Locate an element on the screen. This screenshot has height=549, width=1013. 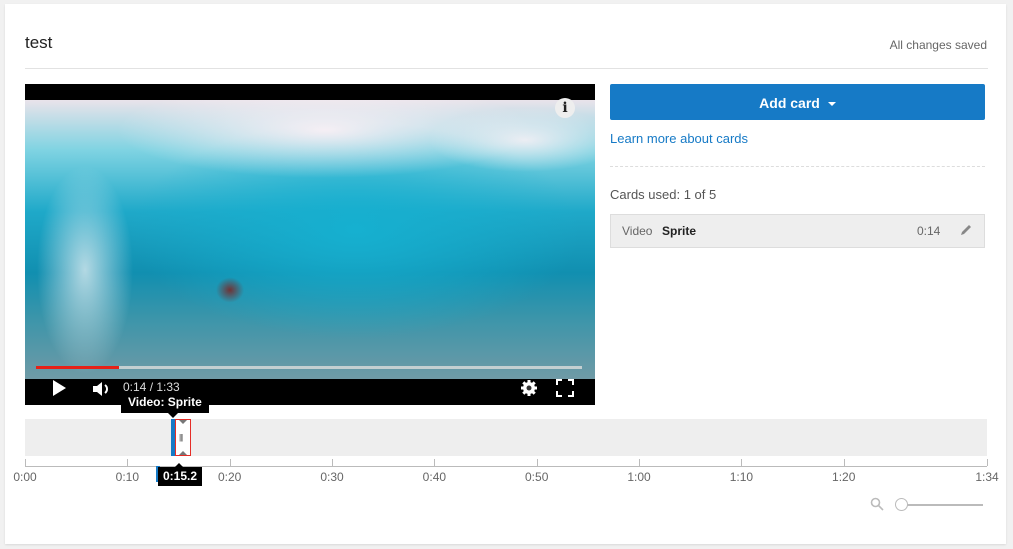
header-divider is located at coordinates (506, 68).